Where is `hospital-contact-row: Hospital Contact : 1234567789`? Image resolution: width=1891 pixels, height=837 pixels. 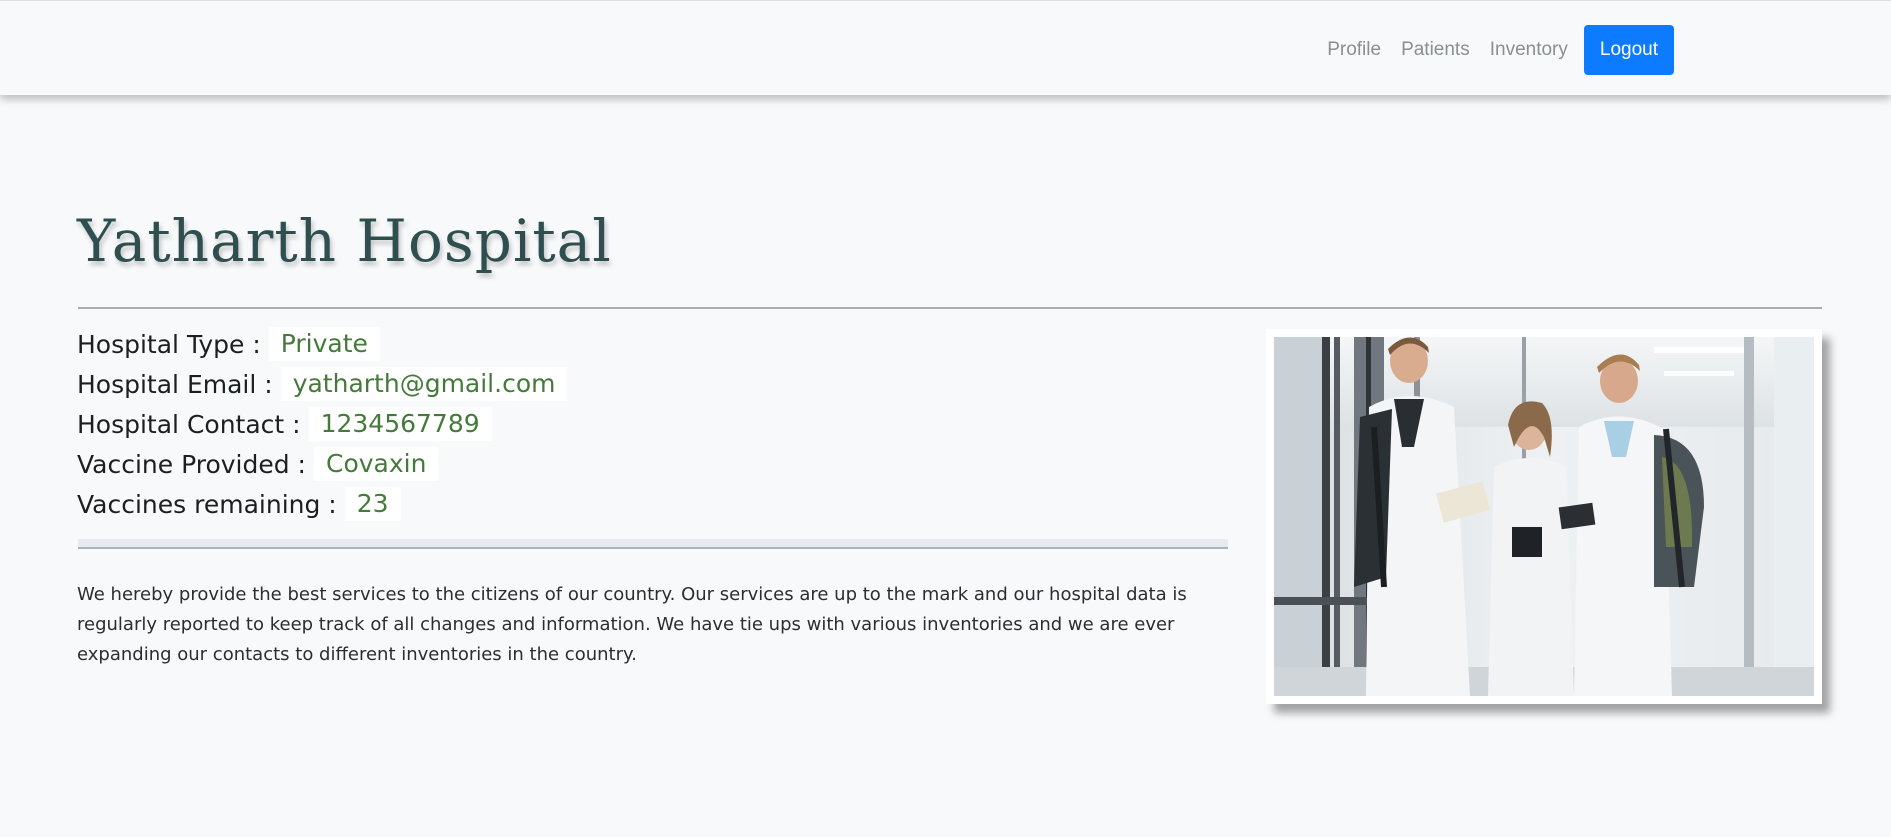
hospital-contact-row: Hospital Contact : 1234567789 is located at coordinates (322, 424).